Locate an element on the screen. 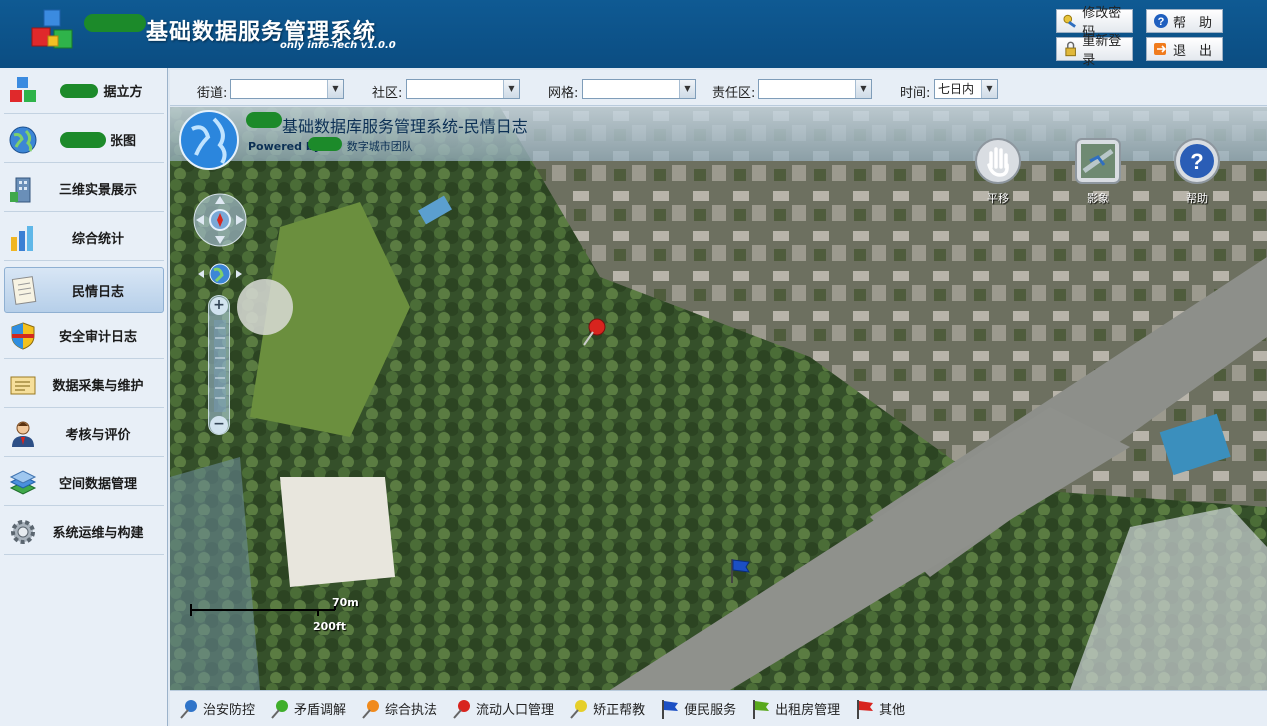 The image size is (1267, 726). zoom-ticks is located at coordinates (220, 366).